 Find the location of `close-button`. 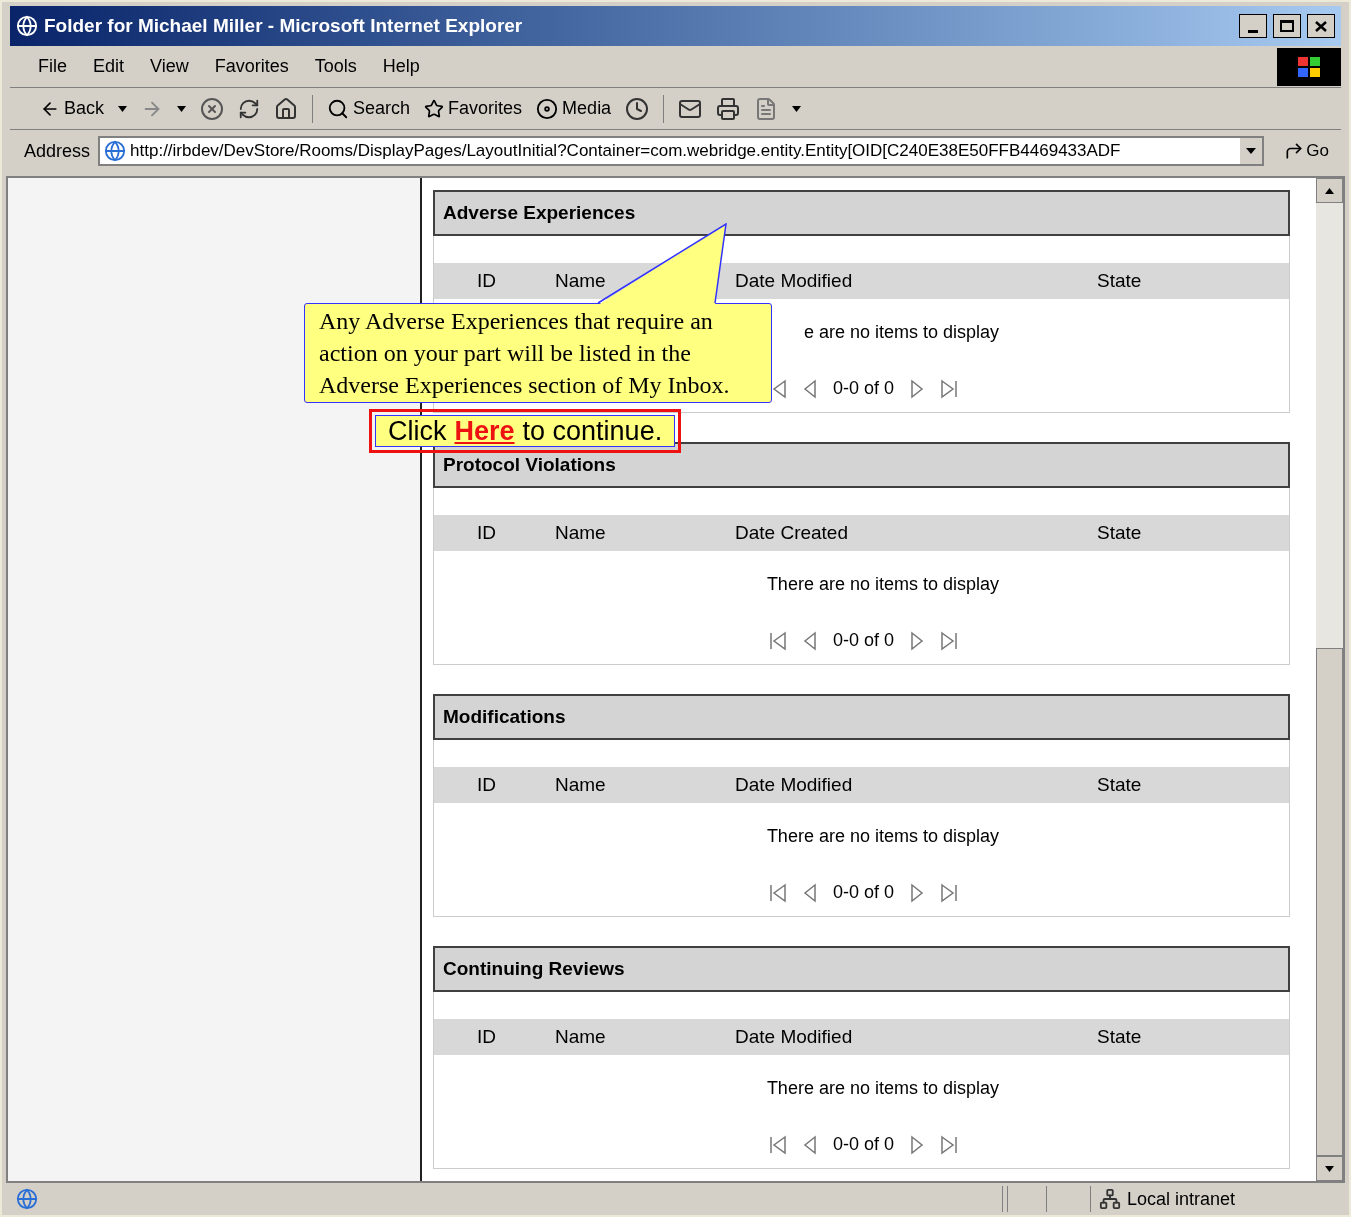

close-button is located at coordinates (1321, 26).